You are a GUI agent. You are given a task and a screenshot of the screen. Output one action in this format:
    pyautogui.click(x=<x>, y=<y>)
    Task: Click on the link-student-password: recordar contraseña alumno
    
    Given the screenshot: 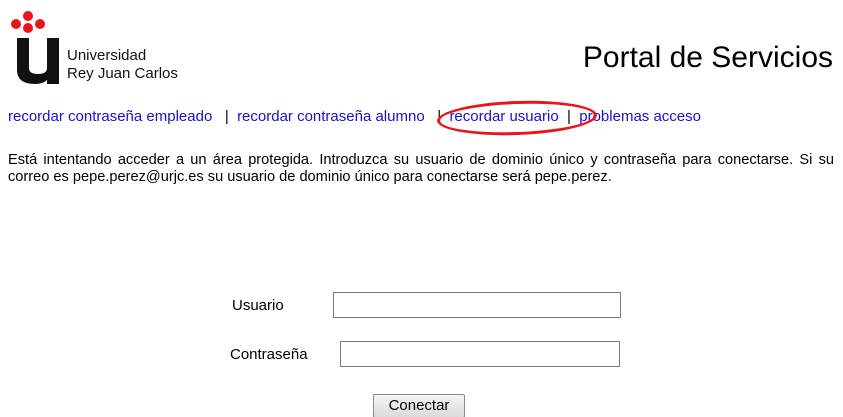 What is the action you would take?
    pyautogui.click(x=331, y=116)
    